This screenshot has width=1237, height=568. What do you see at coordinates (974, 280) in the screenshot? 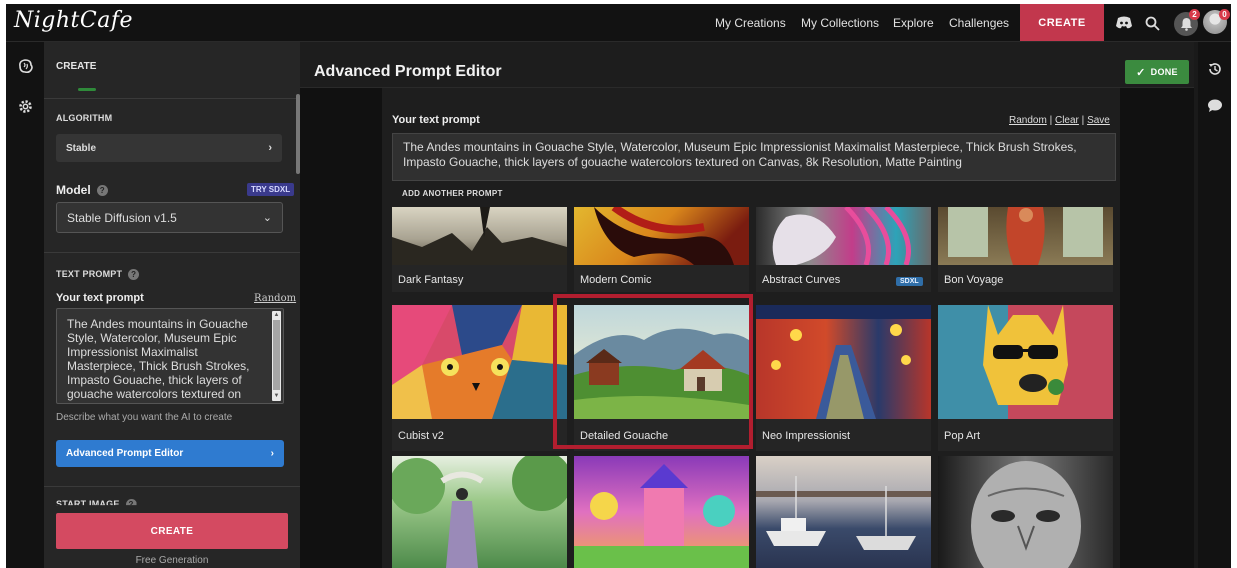
I see `style-name: Bon Voyage` at bounding box center [974, 280].